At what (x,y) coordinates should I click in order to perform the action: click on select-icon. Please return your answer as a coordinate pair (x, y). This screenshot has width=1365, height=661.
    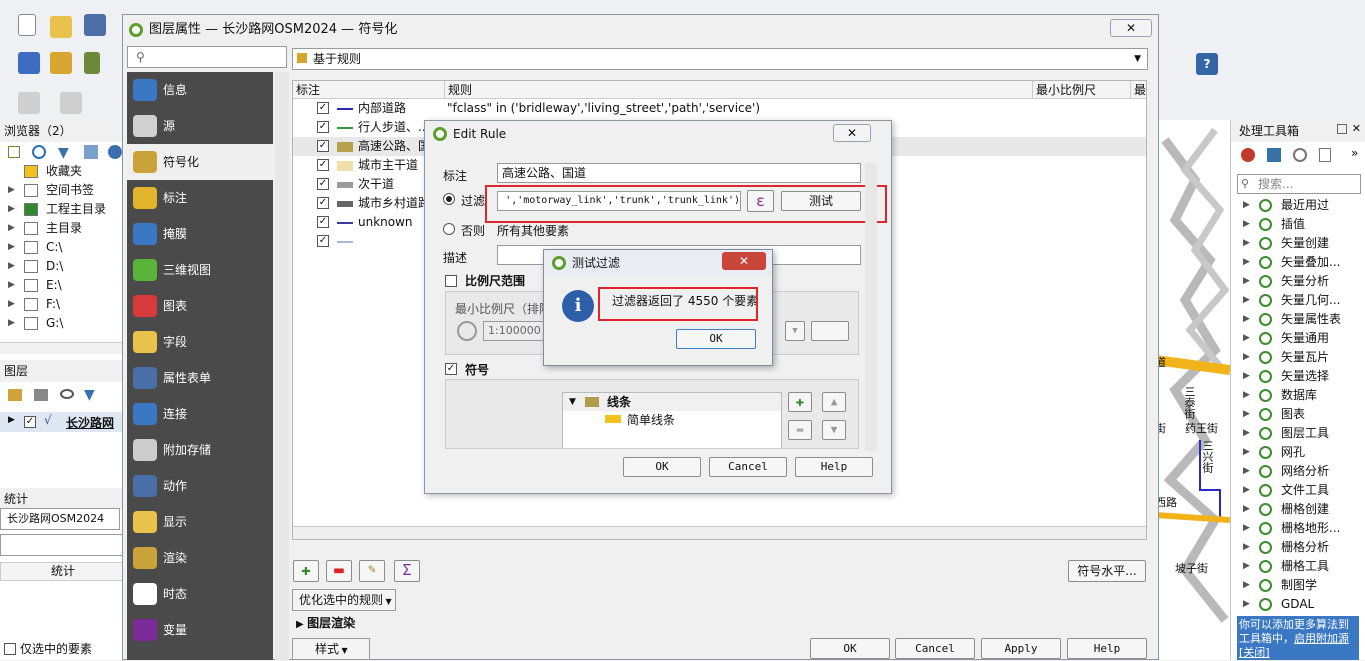
    Looking at the image, I should click on (71, 103).